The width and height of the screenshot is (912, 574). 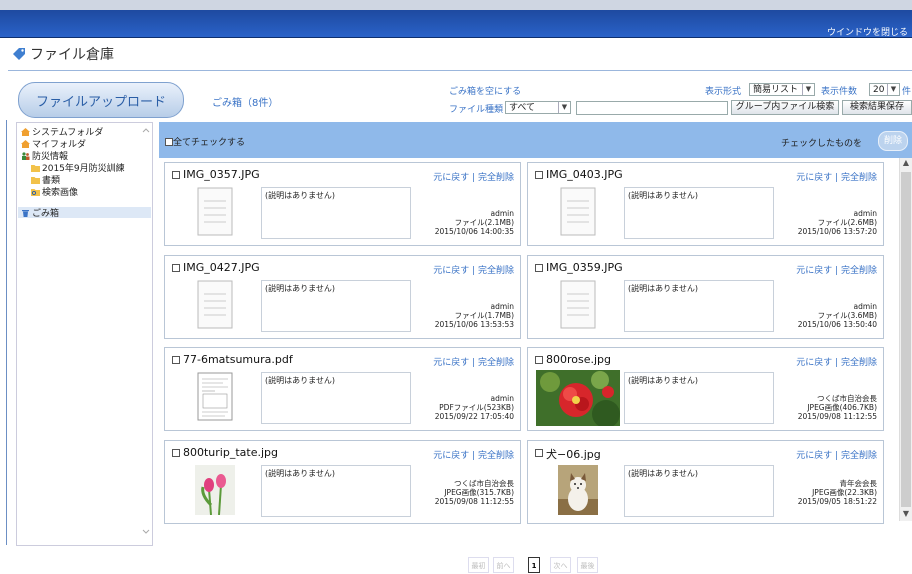 I want to click on search-folder-icon, so click(x=35, y=192).